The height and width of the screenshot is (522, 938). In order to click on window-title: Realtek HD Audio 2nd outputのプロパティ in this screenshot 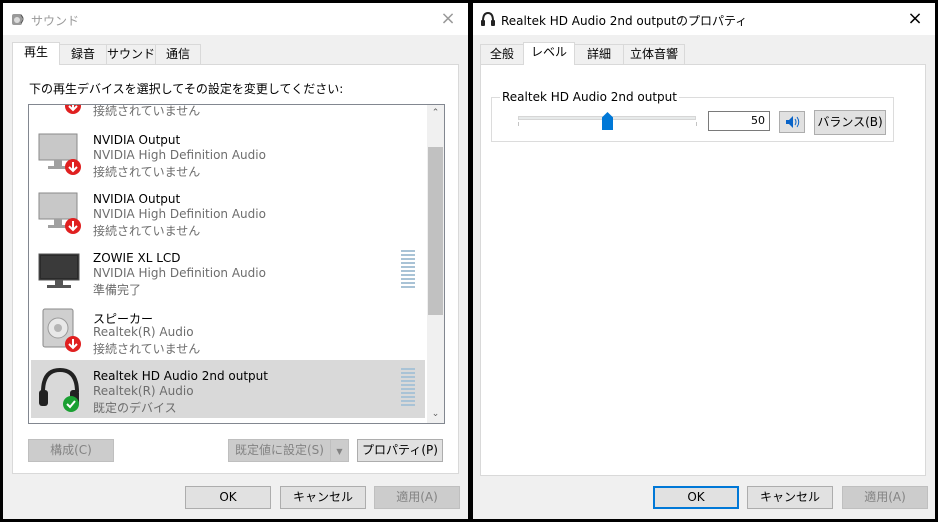, I will do `click(624, 21)`.